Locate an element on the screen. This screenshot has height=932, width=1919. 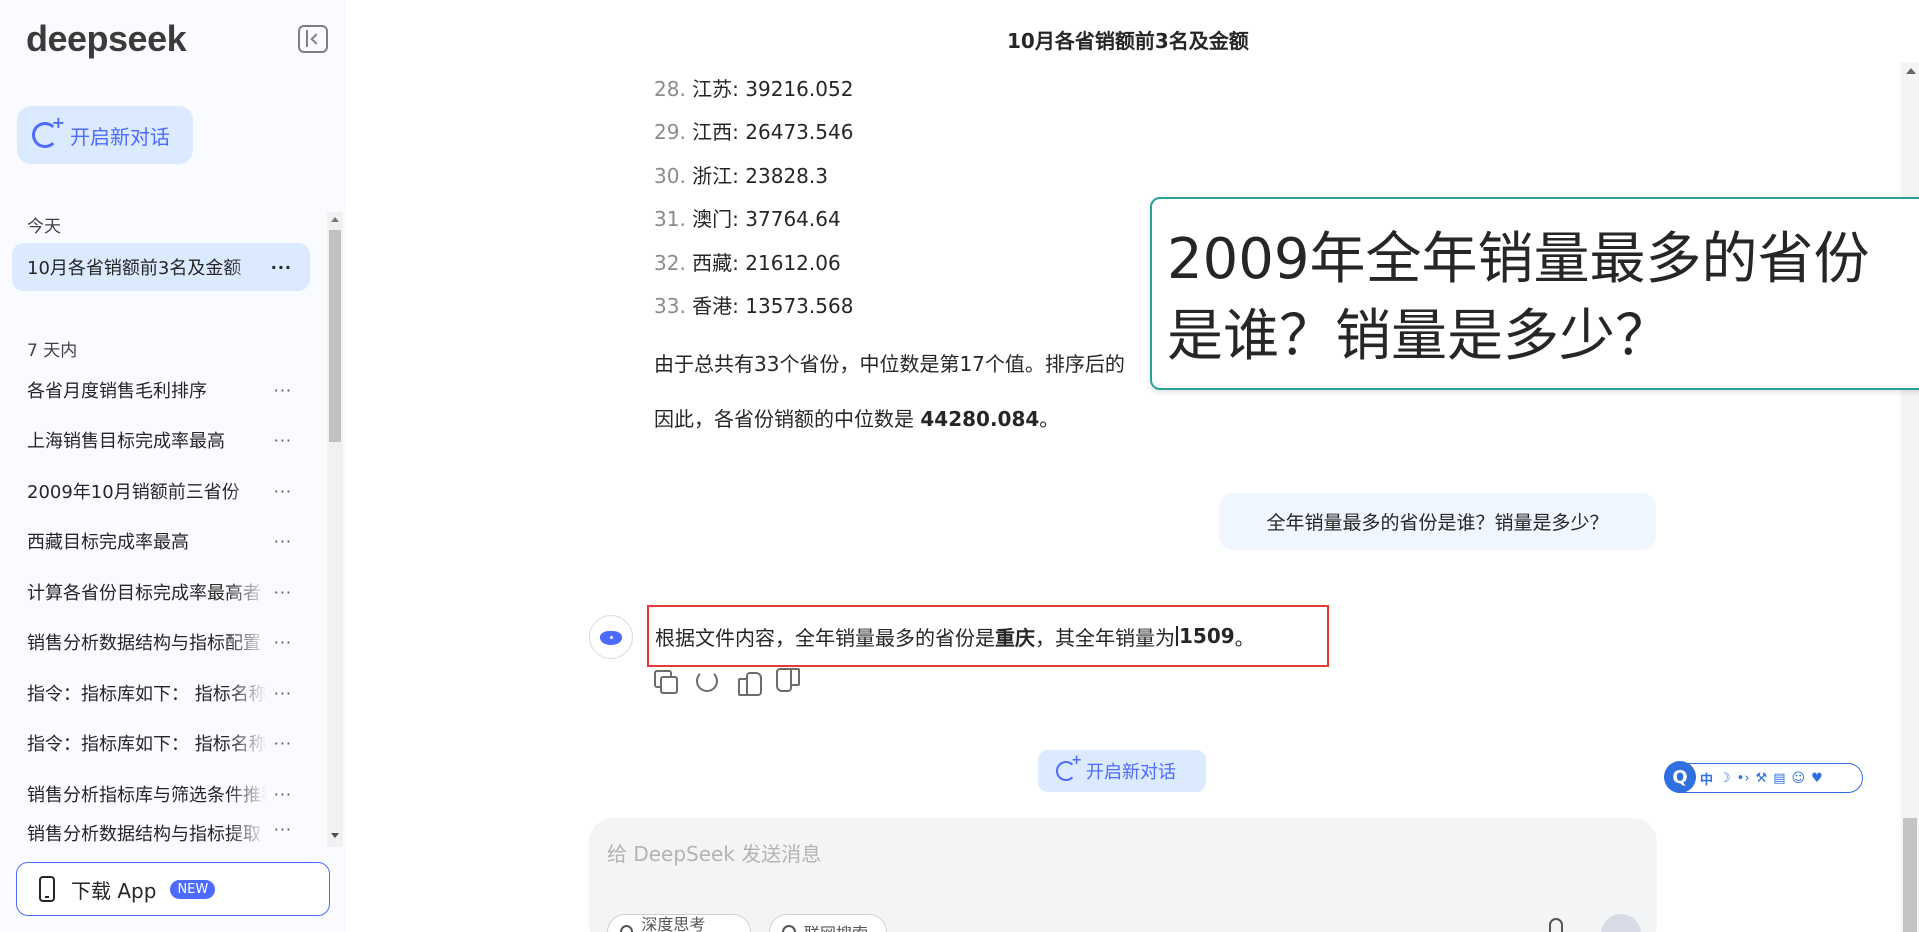
caption-line-1: 2009年全年销量最多的省份 is located at coordinates (1518, 259).